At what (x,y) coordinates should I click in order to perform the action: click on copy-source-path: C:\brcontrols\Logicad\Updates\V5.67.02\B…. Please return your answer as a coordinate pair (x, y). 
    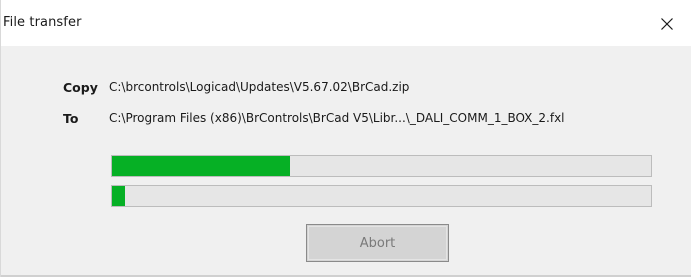
    Looking at the image, I should click on (259, 87).